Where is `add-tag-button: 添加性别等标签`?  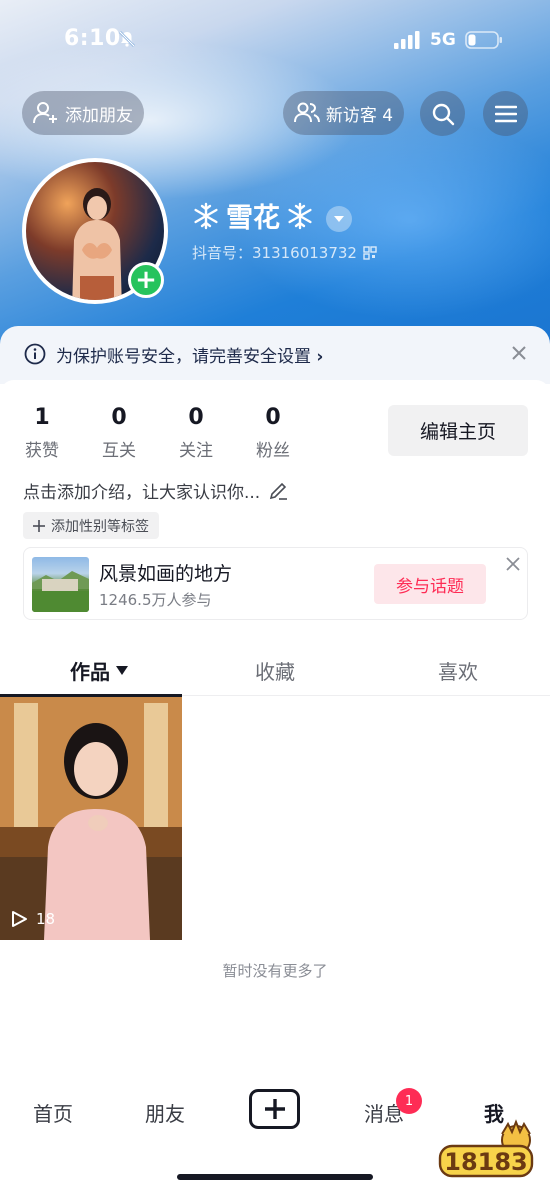
add-tag-button: 添加性别等标签 is located at coordinates (91, 525).